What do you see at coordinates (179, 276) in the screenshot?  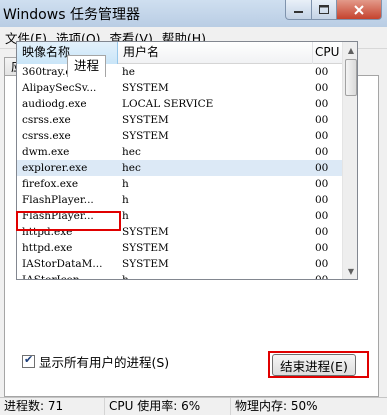 I see `table-row: IAStorIcon... h 00` at bounding box center [179, 276].